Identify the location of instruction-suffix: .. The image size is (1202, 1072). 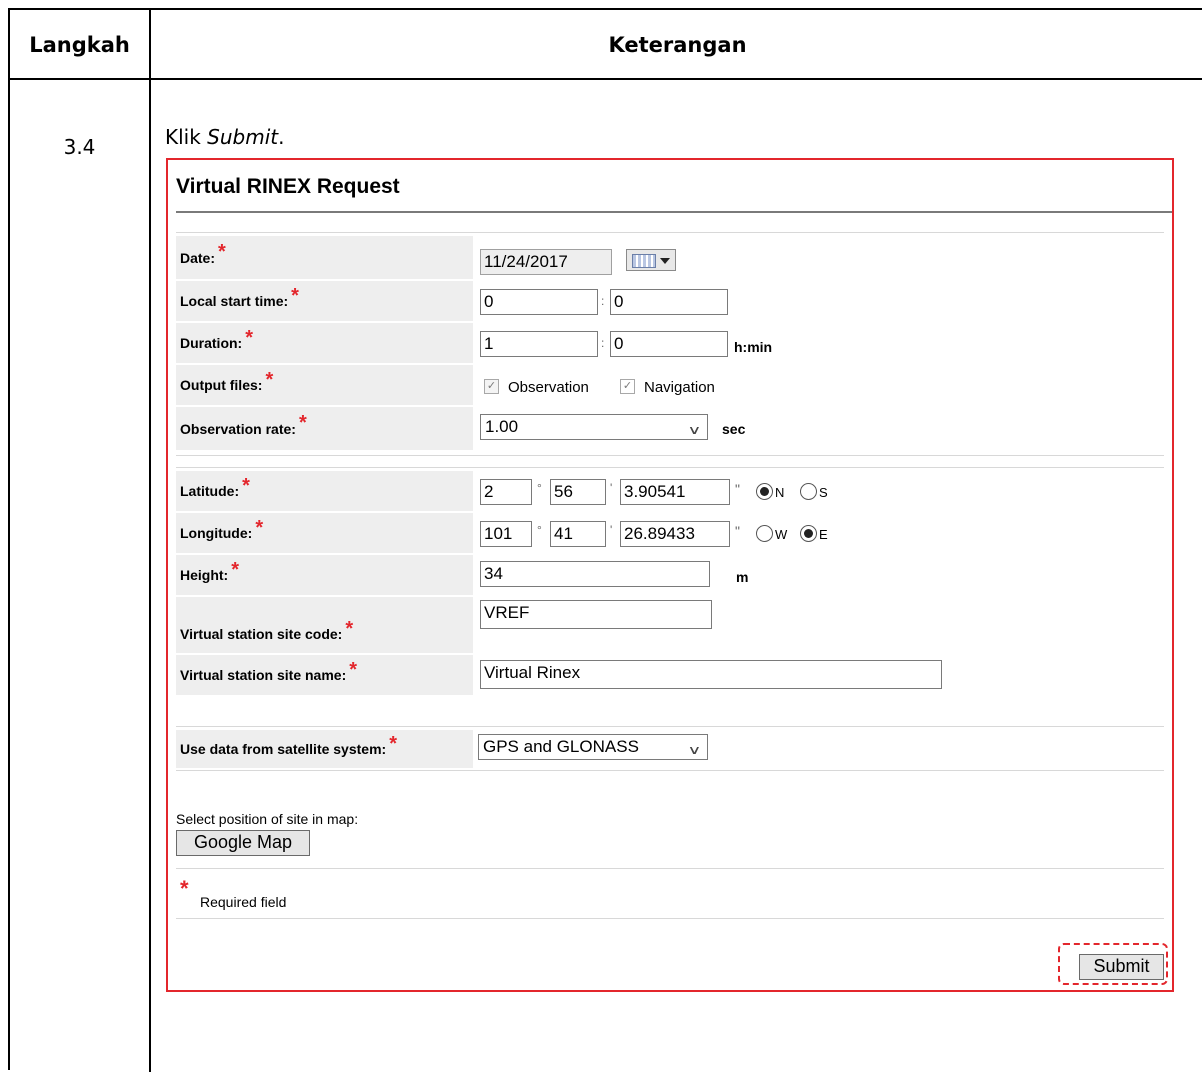
(281, 137).